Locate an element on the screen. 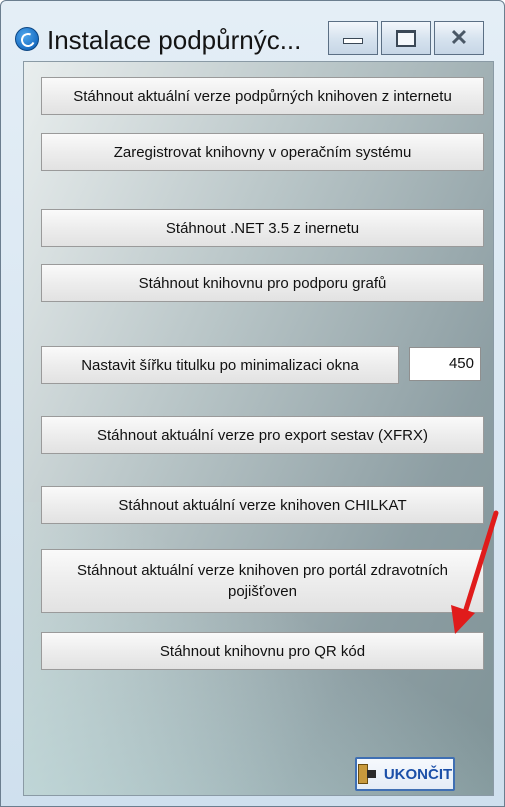 The image size is (505, 807). download-qr-button: Stáhnout knihovnu pro QR kód is located at coordinates (262, 651).